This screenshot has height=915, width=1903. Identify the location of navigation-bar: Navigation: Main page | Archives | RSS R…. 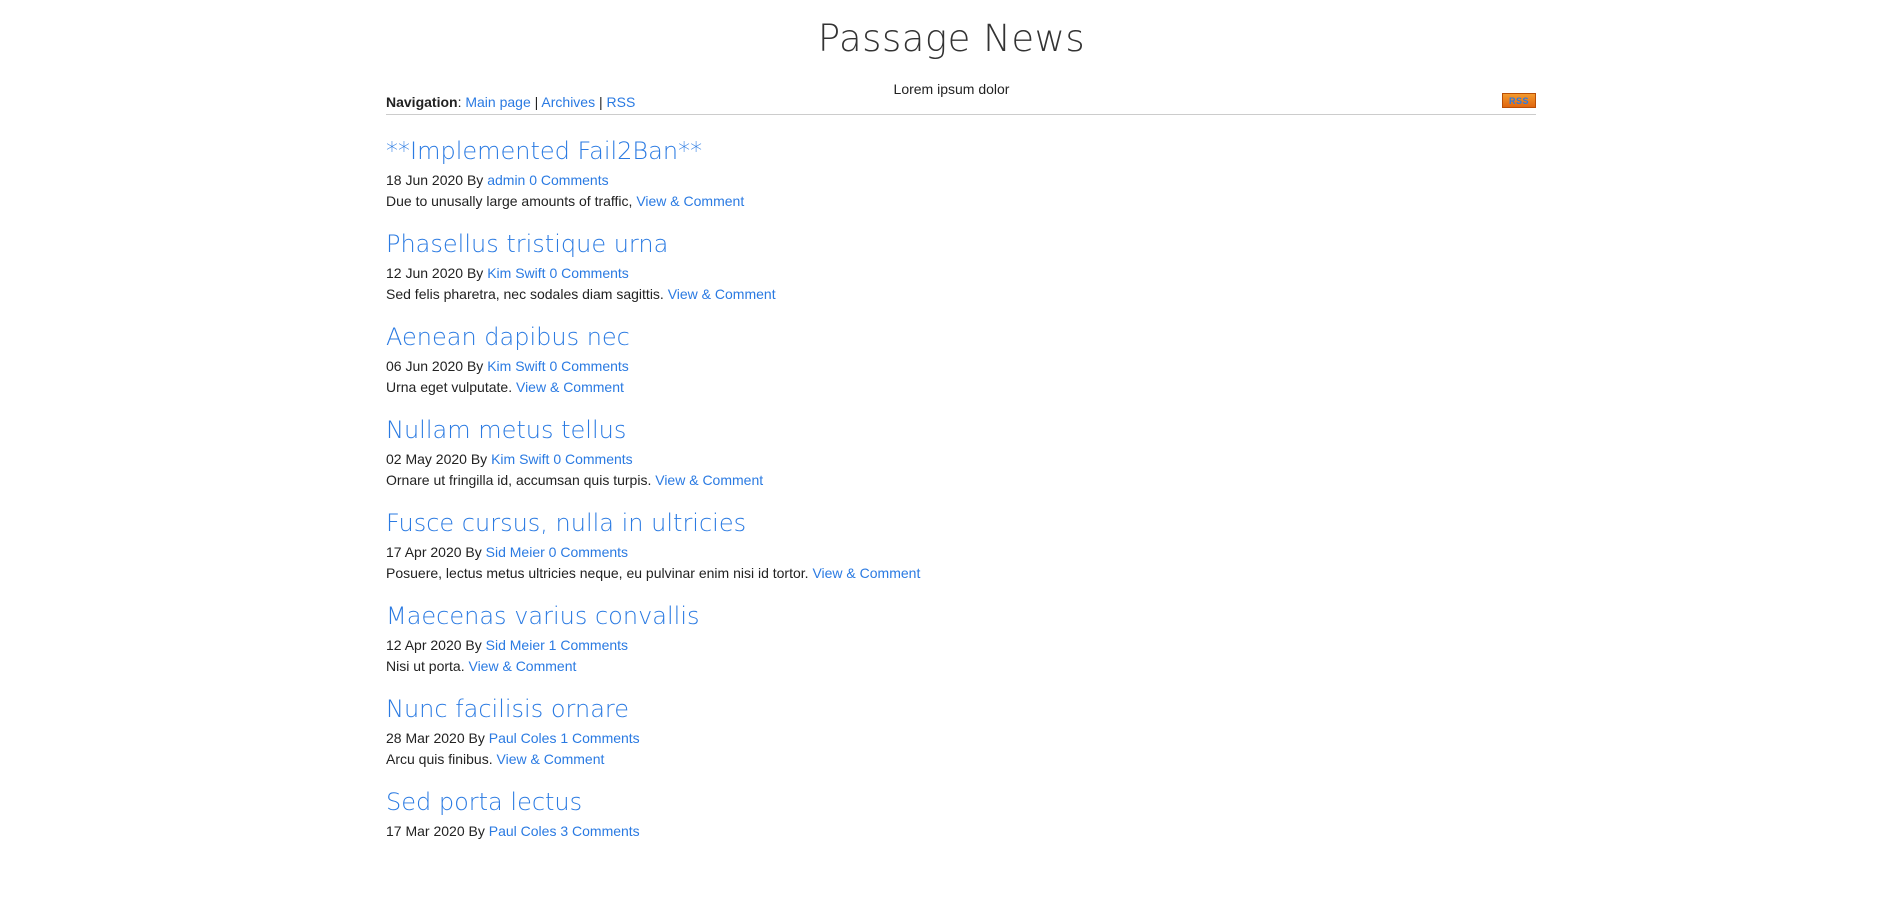
(961, 104).